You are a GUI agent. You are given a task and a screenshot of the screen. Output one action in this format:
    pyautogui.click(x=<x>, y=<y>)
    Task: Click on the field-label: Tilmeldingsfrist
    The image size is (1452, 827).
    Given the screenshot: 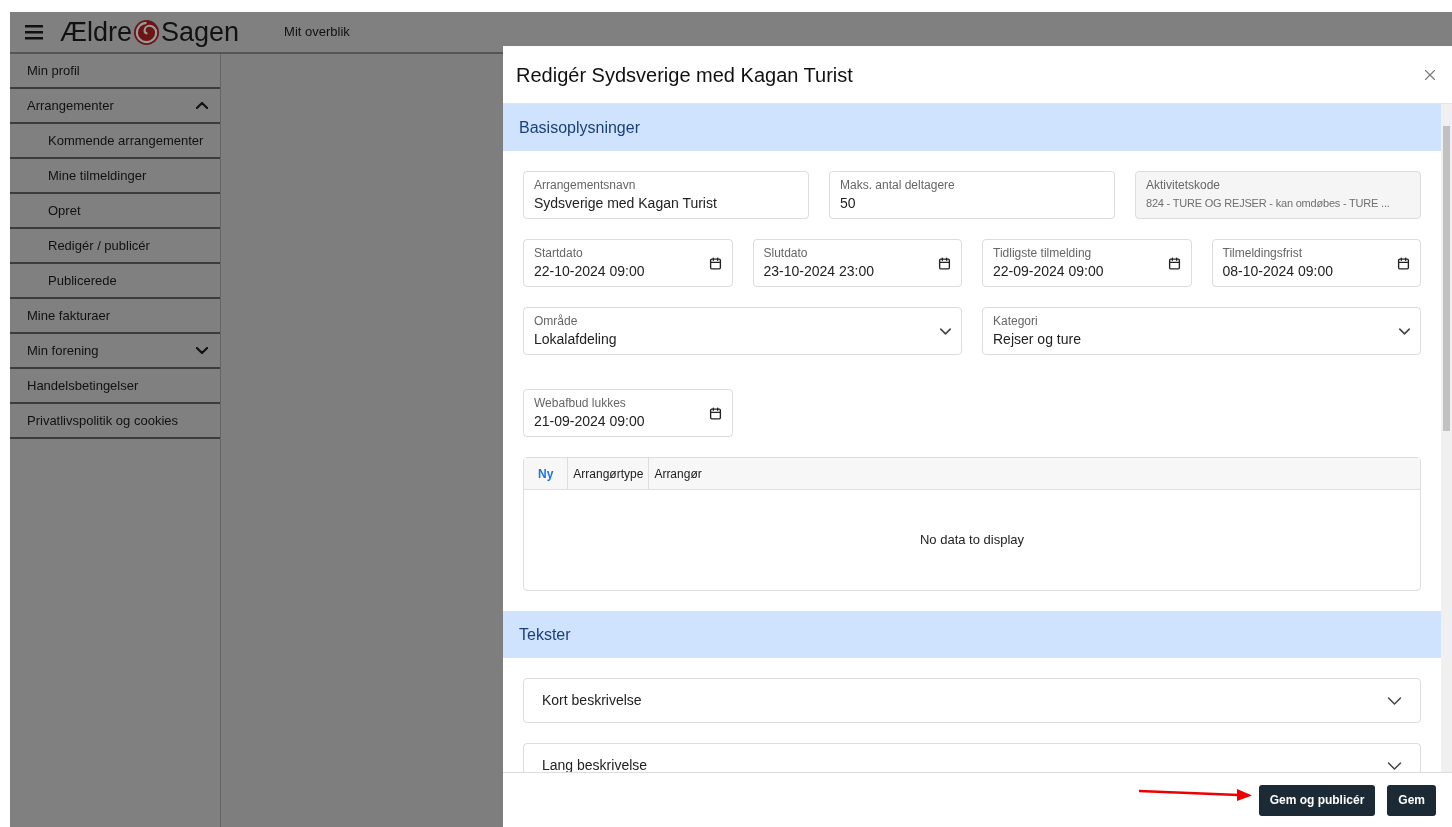 What is the action you would take?
    pyautogui.click(x=1263, y=253)
    